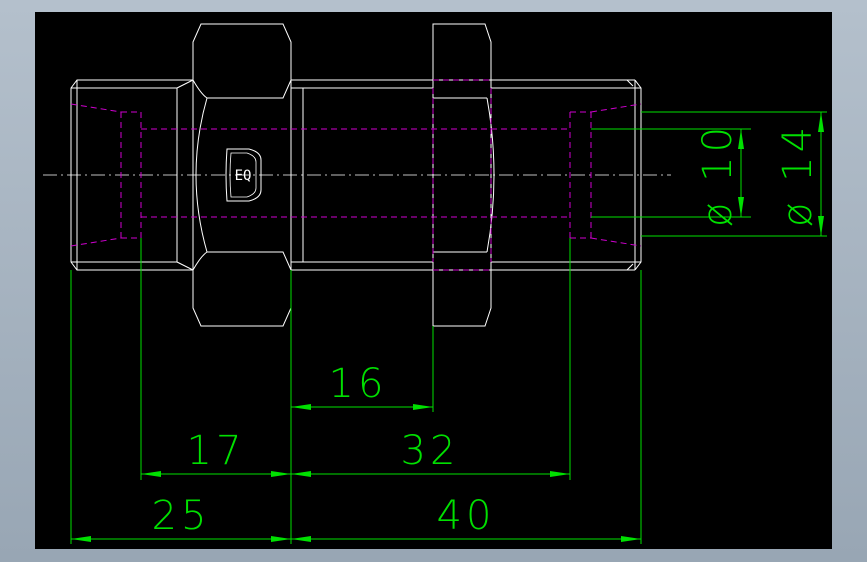  I want to click on center-top-edge, so click(462, 83).